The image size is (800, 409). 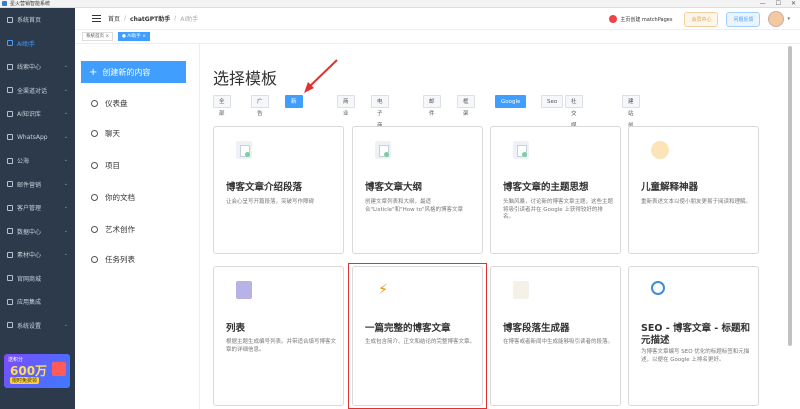 I want to click on chevron-down-icon: ▾, so click(x=788, y=19).